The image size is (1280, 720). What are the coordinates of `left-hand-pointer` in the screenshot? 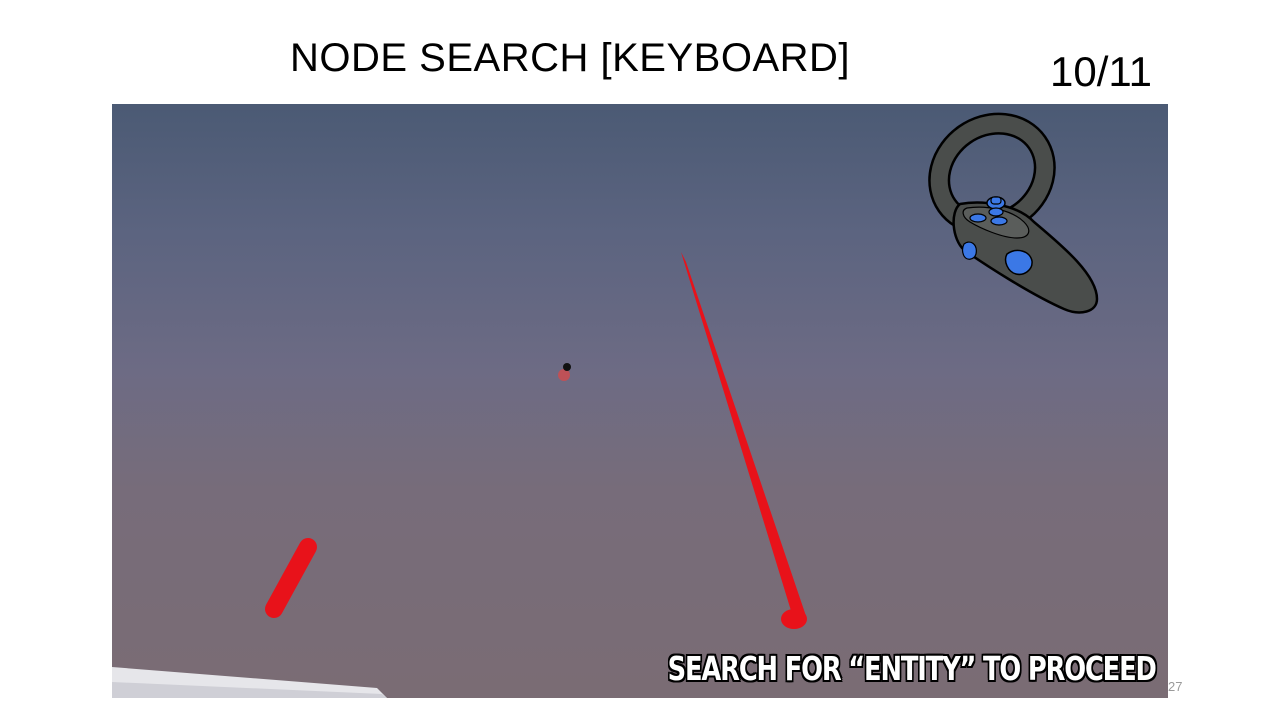 It's located at (291, 578).